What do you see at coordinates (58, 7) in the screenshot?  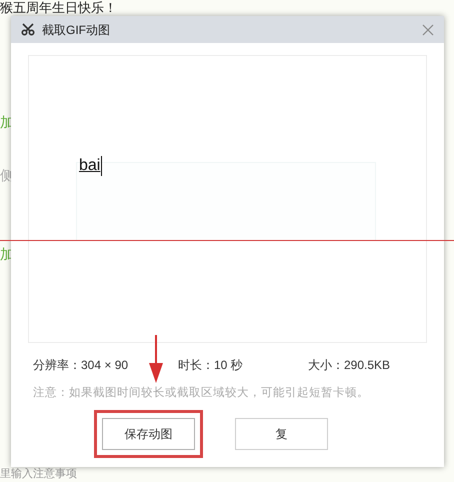 I see `page-heading: 猴五周年生日快乐！` at bounding box center [58, 7].